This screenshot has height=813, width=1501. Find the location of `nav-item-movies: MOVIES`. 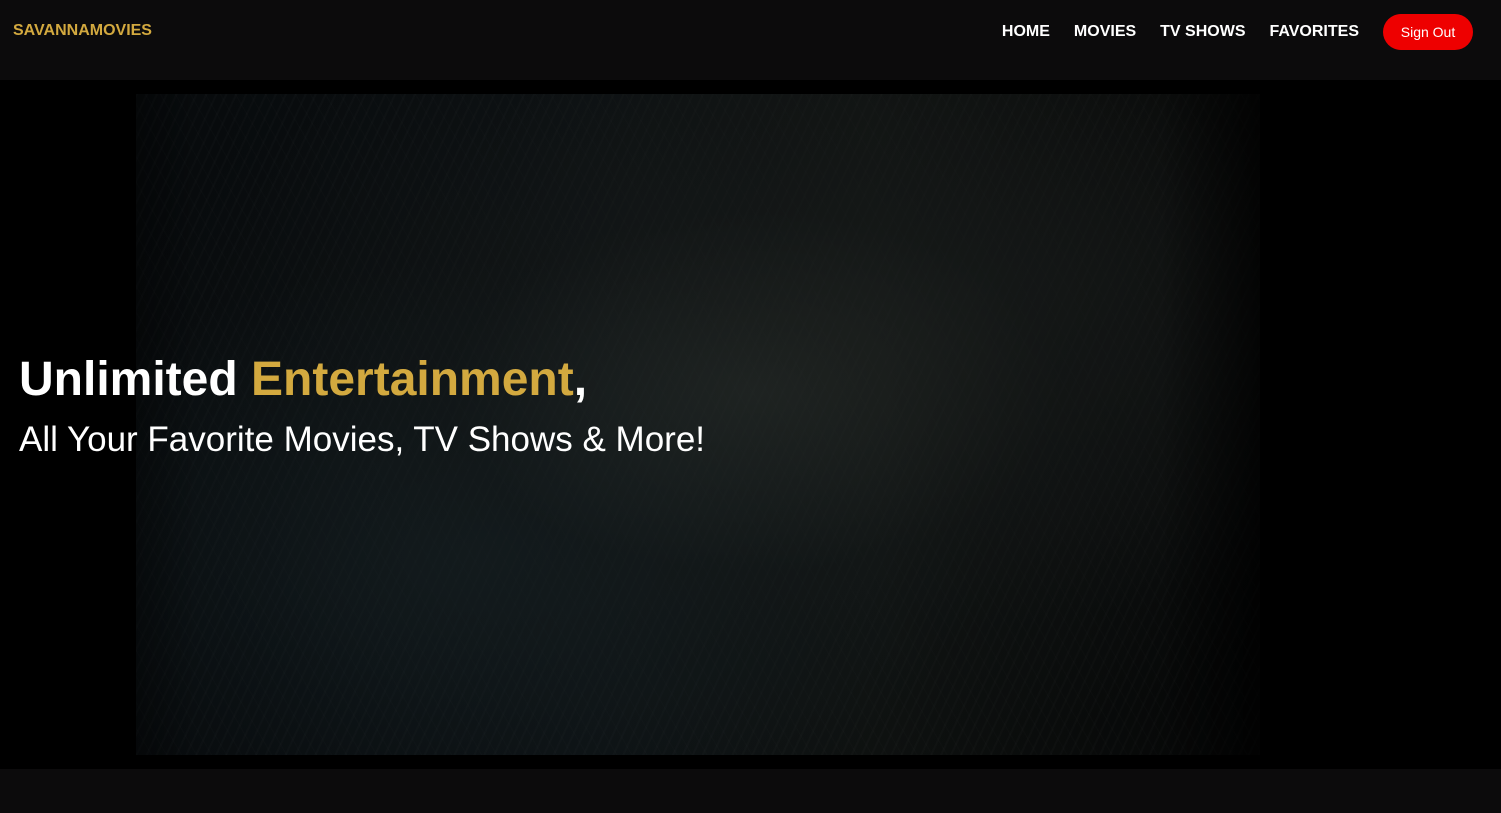

nav-item-movies: MOVIES is located at coordinates (1105, 32).